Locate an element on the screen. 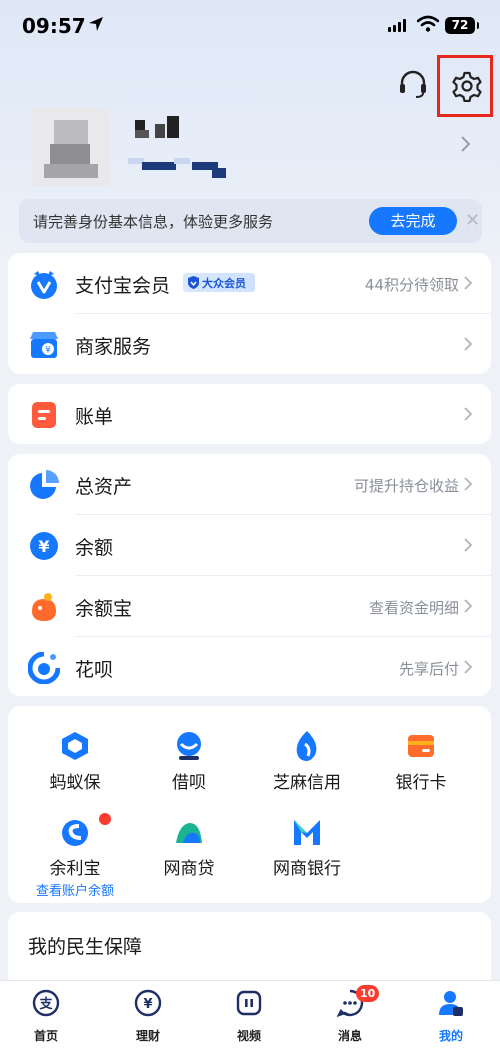 The width and height of the screenshot is (500, 1054). yuan-icon: ¥ is located at coordinates (44, 546).